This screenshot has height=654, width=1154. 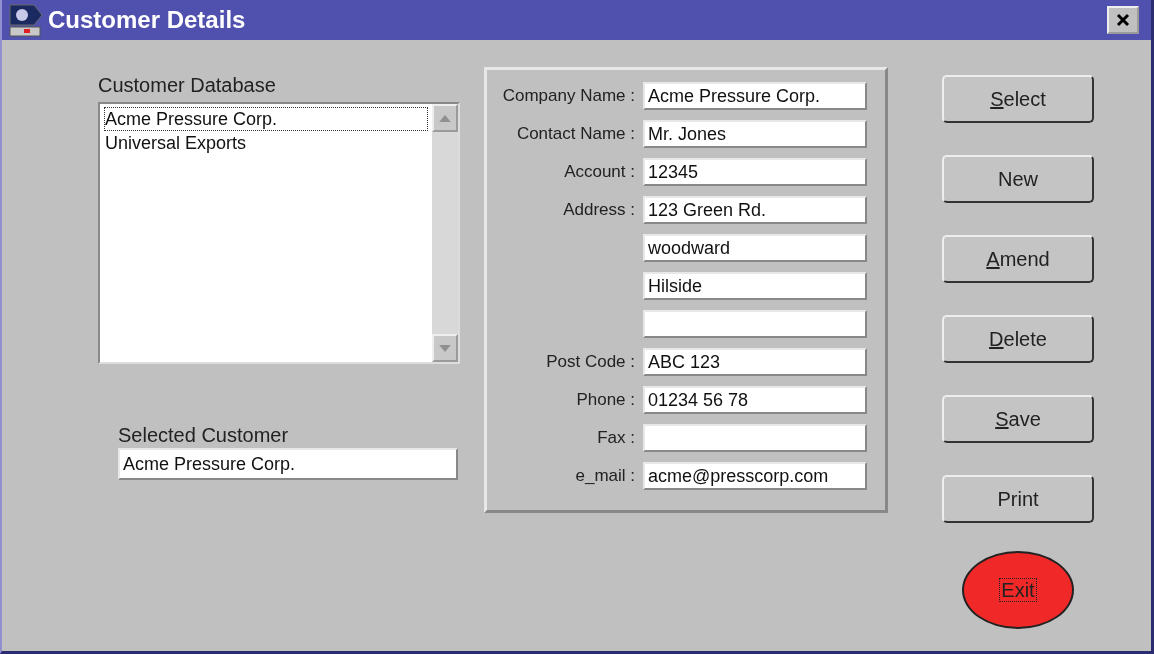 I want to click on text-field: ABC 123, so click(x=755, y=362).